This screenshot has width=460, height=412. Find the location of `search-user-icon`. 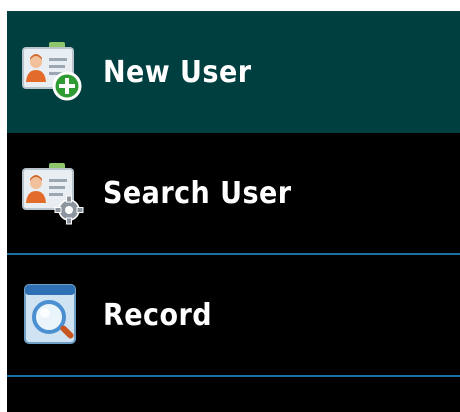

search-user-icon is located at coordinates (53, 193).